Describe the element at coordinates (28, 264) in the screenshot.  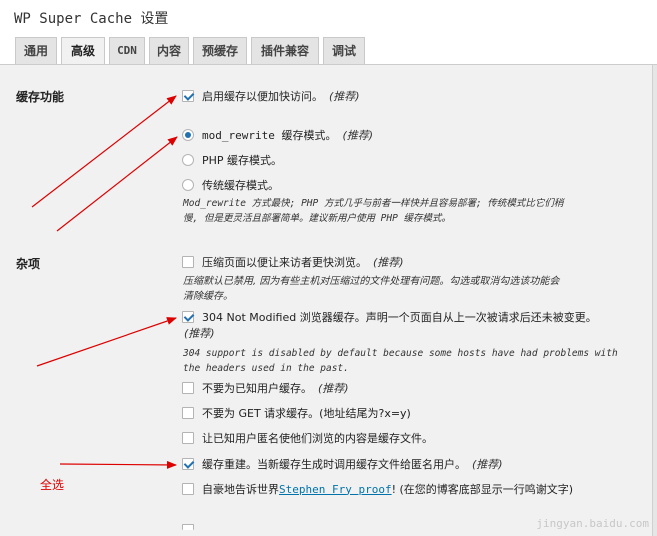
I see `misc-section-label: 杂项` at that location.